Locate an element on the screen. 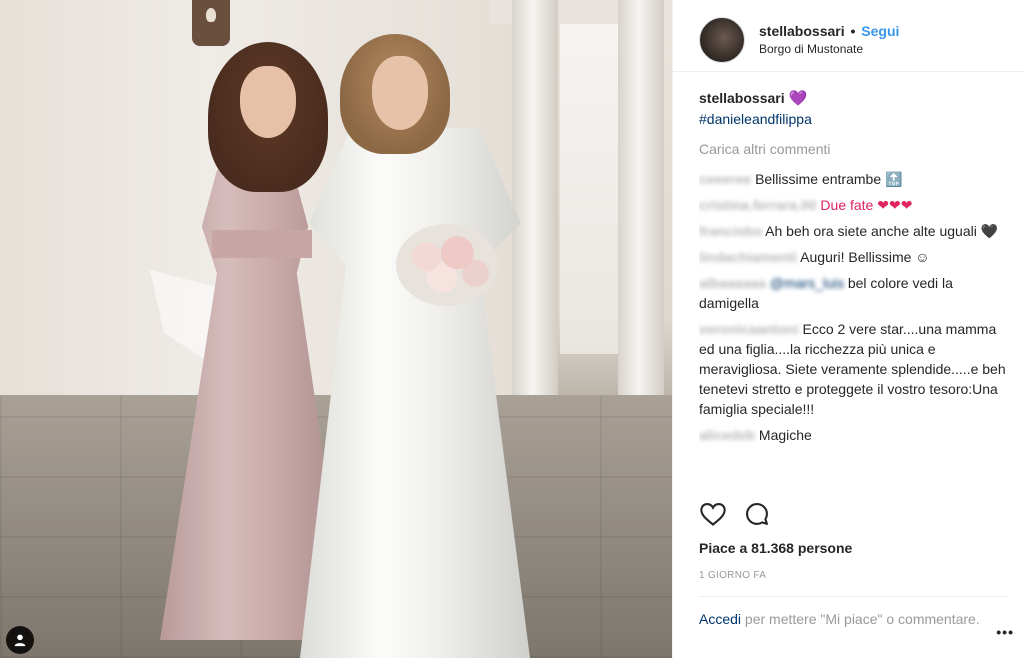  load-more-comments-button: Carica altri commenti is located at coordinates (854, 149).